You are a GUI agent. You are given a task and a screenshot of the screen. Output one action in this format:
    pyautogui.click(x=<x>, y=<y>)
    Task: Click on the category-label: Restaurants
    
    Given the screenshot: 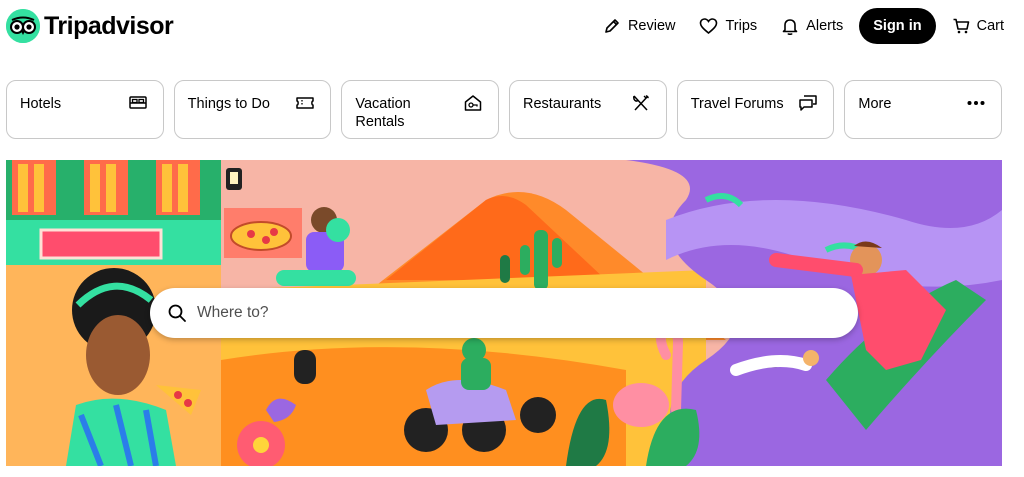 What is the action you would take?
    pyautogui.click(x=562, y=104)
    